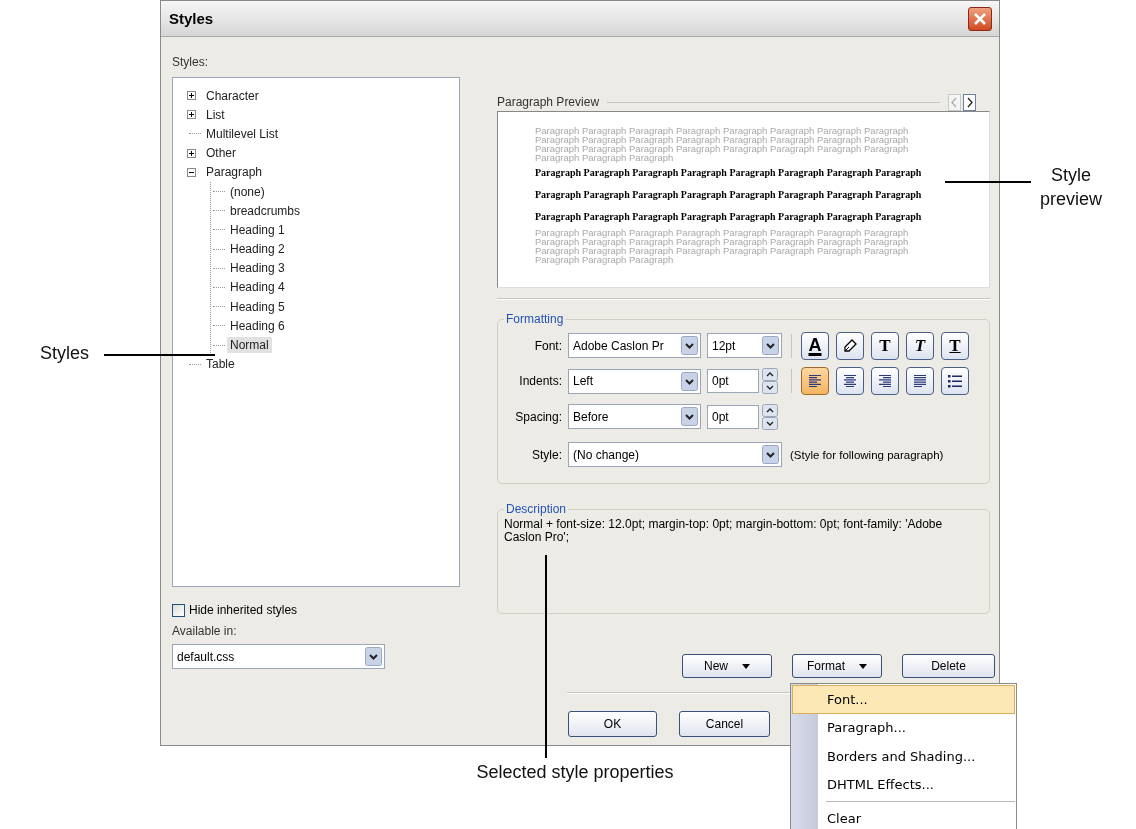 The width and height of the screenshot is (1136, 829). I want to click on underline-button: T, so click(955, 345).